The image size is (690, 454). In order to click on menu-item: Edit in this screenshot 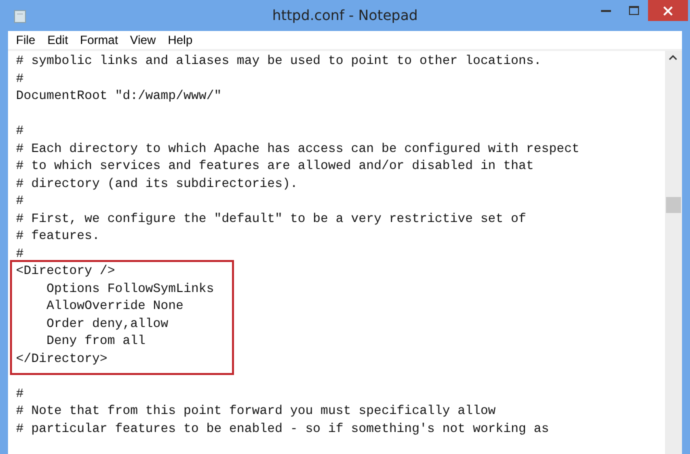, I will do `click(57, 40)`.